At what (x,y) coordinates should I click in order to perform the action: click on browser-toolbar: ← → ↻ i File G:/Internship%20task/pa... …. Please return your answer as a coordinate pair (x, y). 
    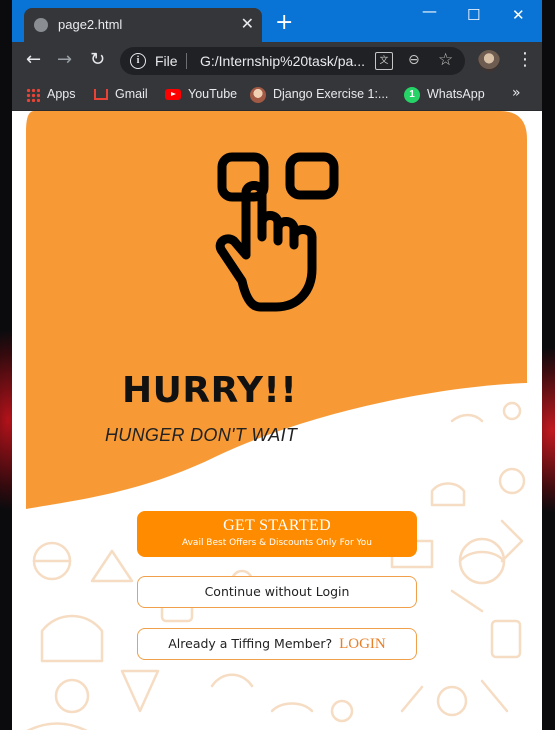
    Looking at the image, I should click on (277, 61).